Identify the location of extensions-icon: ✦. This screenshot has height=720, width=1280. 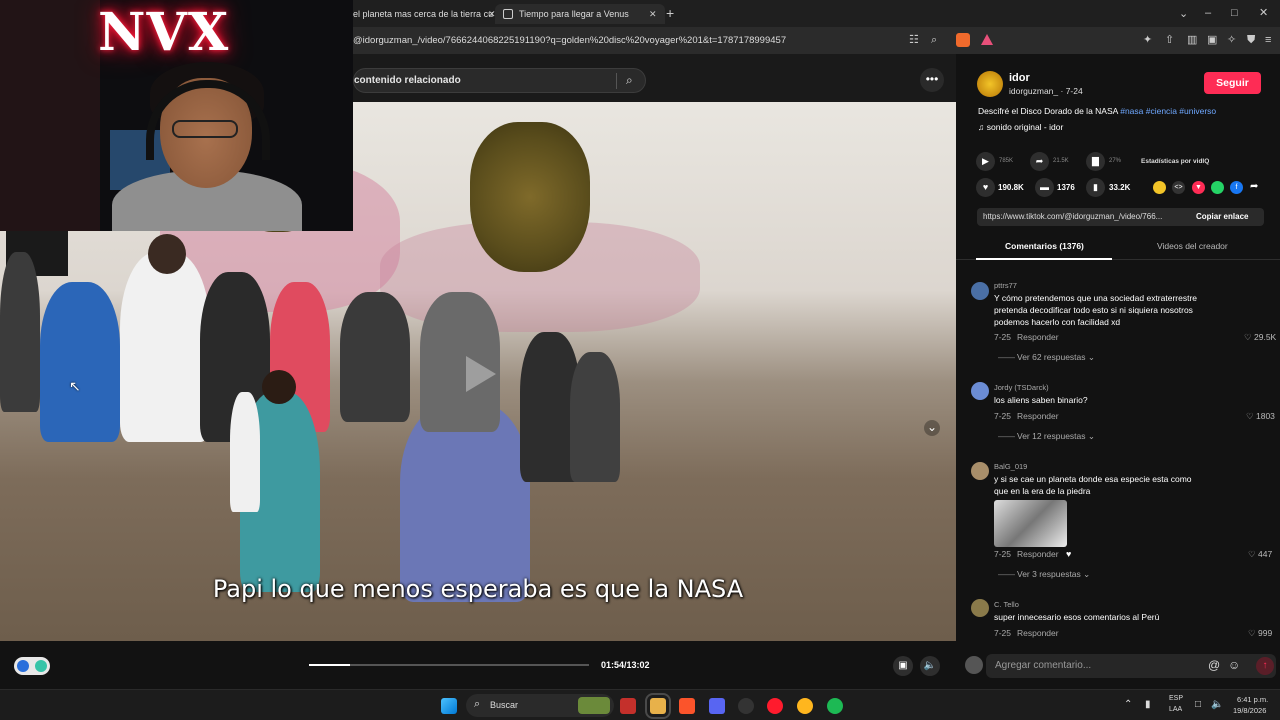
(1147, 40).